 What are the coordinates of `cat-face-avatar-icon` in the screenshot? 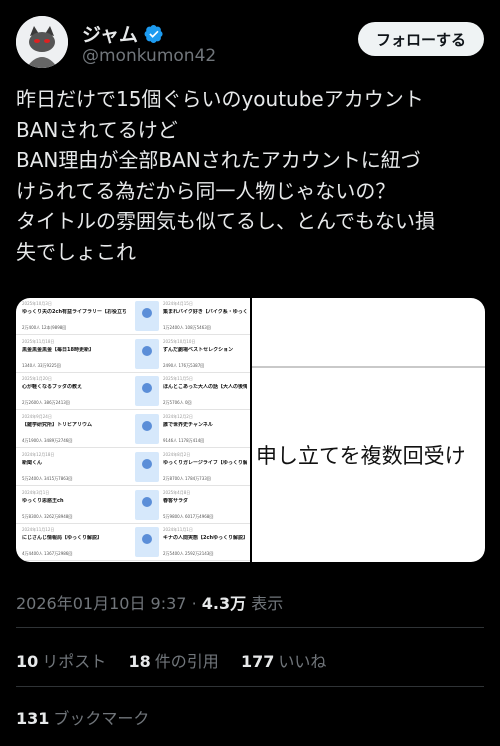 It's located at (42, 42).